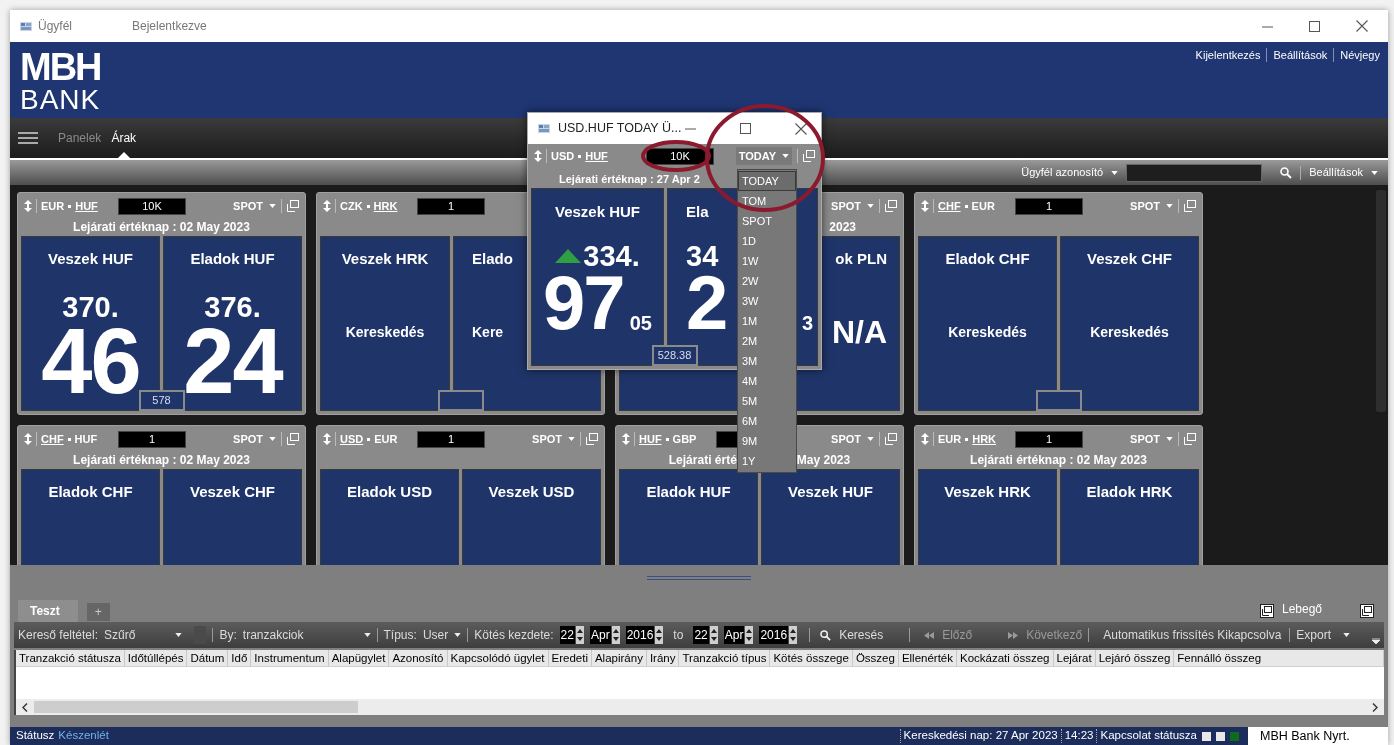 This screenshot has width=1394, height=745. Describe the element at coordinates (980, 736) in the screenshot. I see `trading-day: Kereskedési nap: 27 Apr 2023` at that location.